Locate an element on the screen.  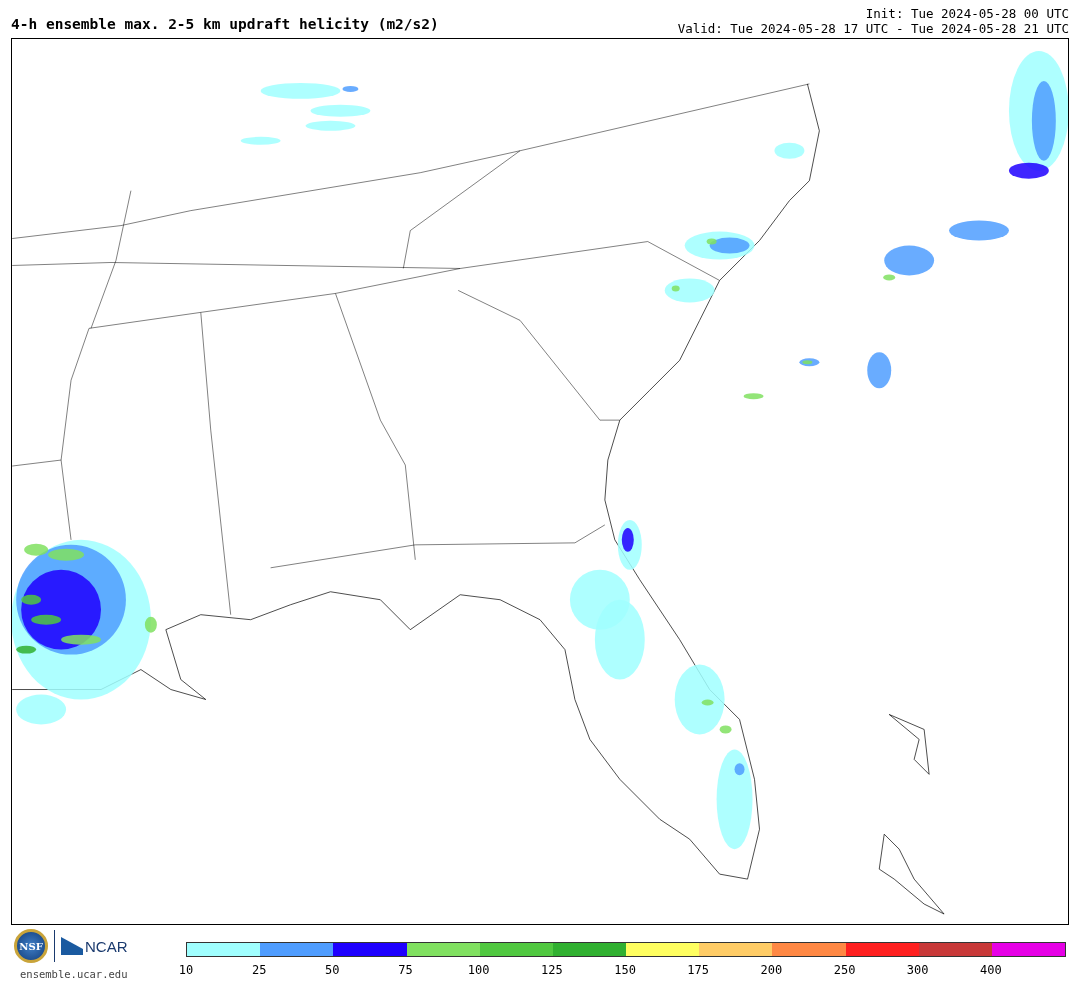
scale-label: 25 is located at coordinates (259, 970).